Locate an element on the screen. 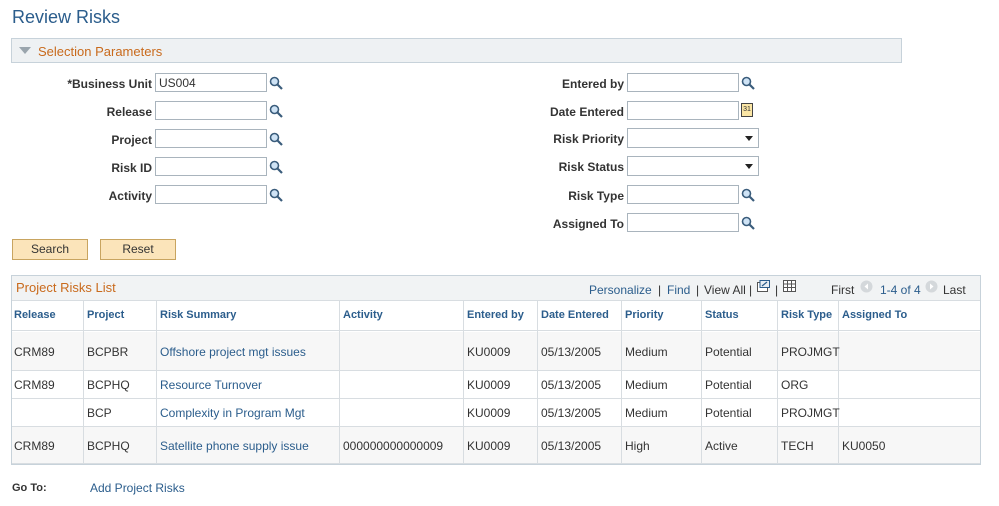 This screenshot has height=506, width=999. release-label: Release is located at coordinates (129, 112).